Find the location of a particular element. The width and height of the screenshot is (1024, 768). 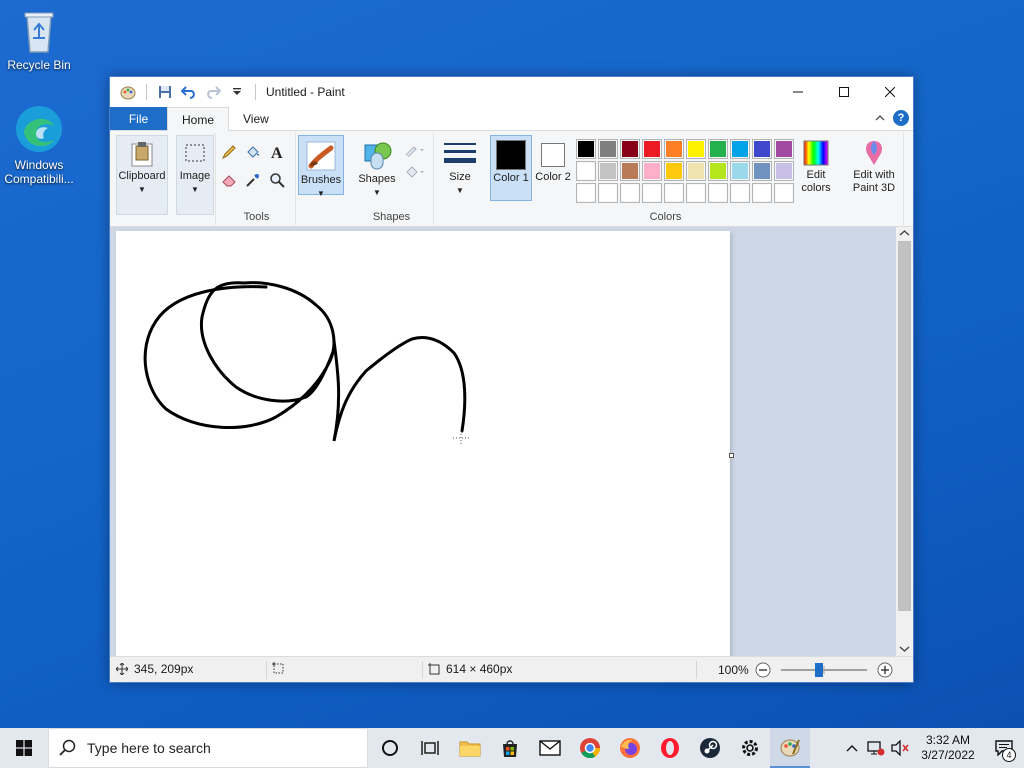

file-explorer-button is located at coordinates (470, 748).